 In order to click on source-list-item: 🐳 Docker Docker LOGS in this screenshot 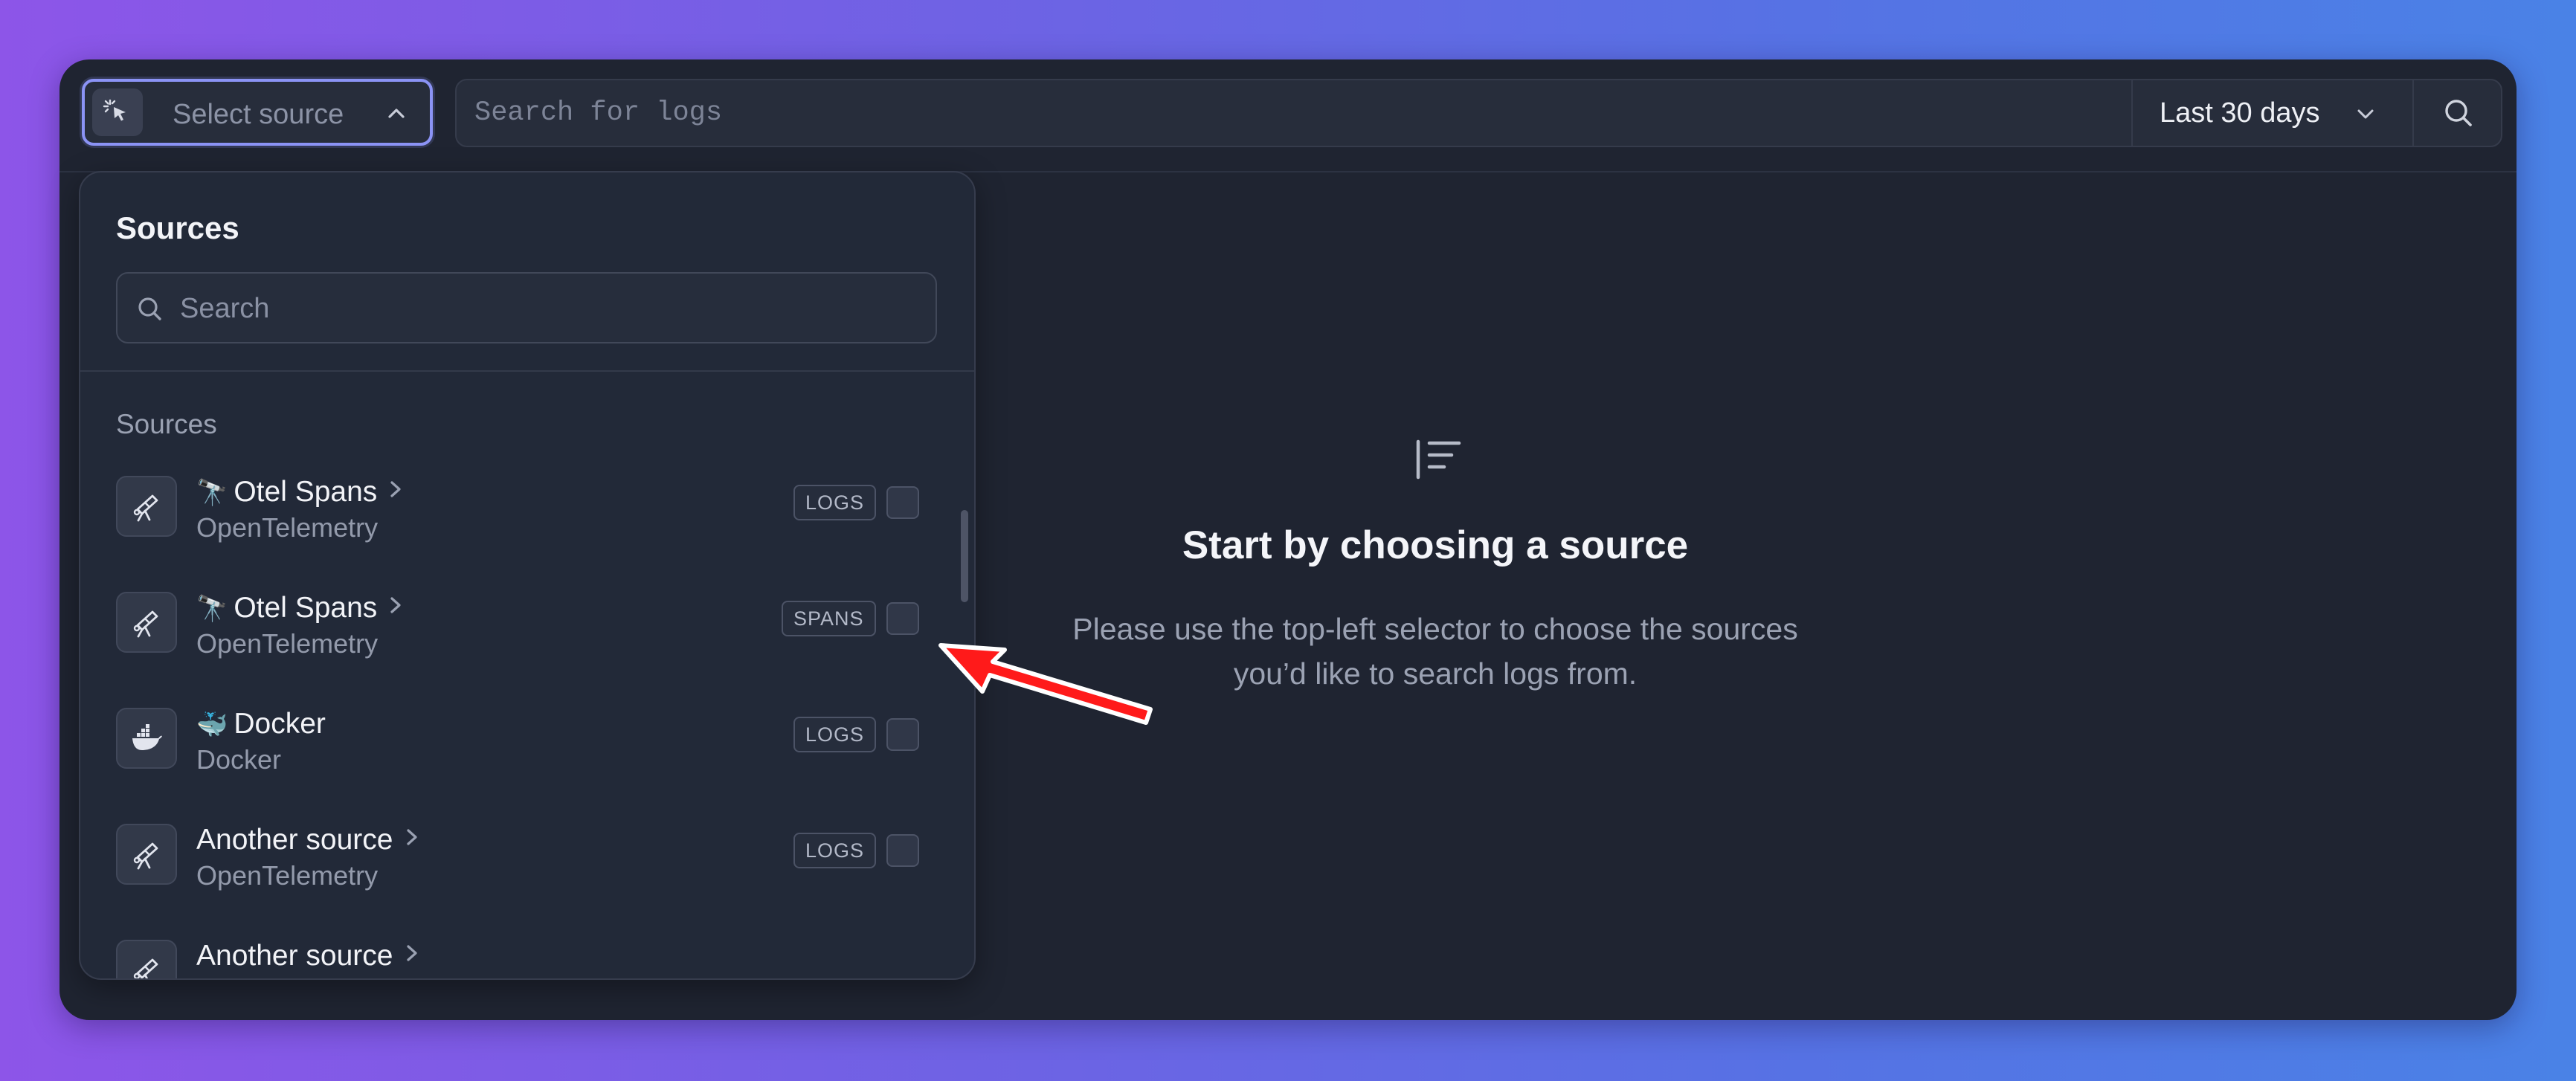, I will do `click(527, 745)`.